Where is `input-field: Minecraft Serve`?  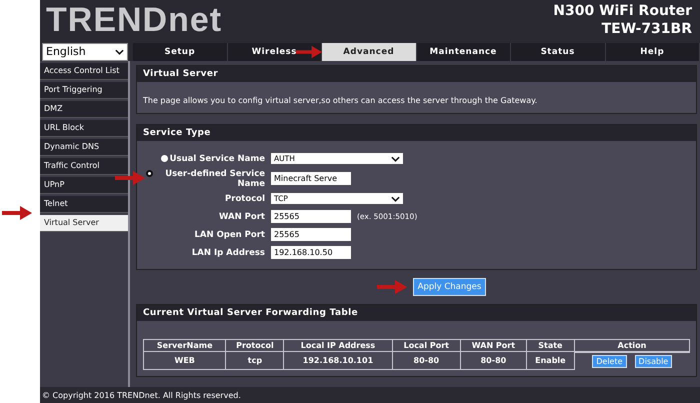 input-field: Minecraft Serve is located at coordinates (311, 179).